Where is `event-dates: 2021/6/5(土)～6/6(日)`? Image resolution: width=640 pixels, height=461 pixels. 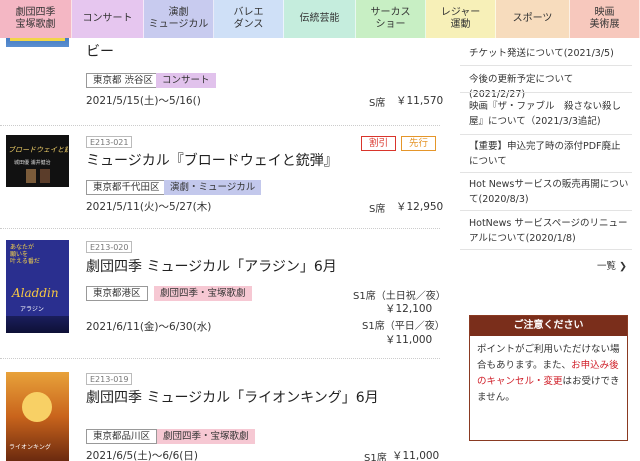 event-dates: 2021/6/5(土)～6/6(日) is located at coordinates (142, 455).